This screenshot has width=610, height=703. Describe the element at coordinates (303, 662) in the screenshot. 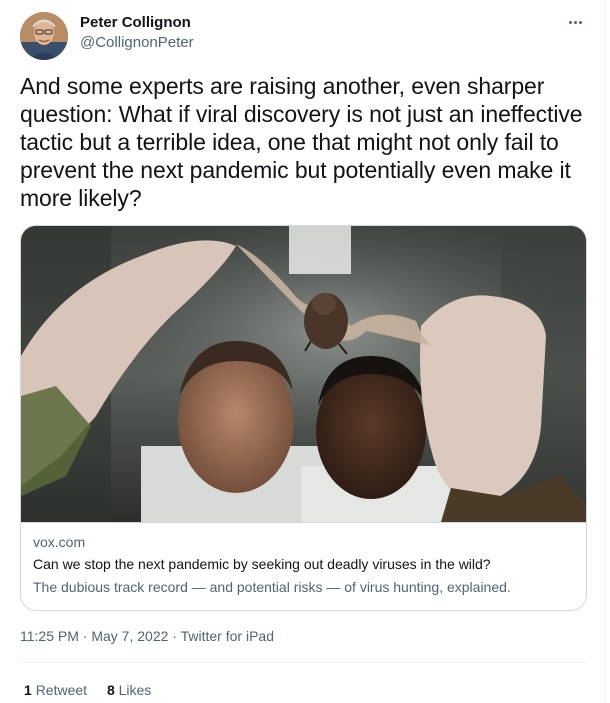

I see `divider` at that location.